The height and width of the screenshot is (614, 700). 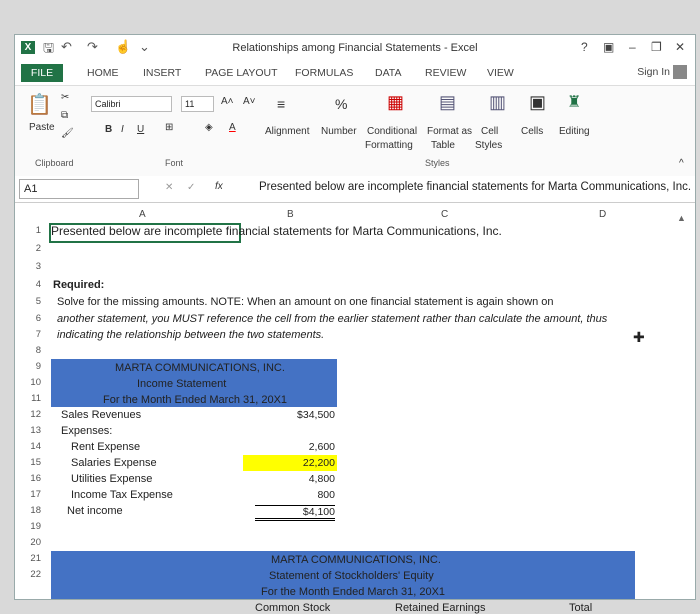 I want to click on close-button: ✕, so click(x=680, y=47).